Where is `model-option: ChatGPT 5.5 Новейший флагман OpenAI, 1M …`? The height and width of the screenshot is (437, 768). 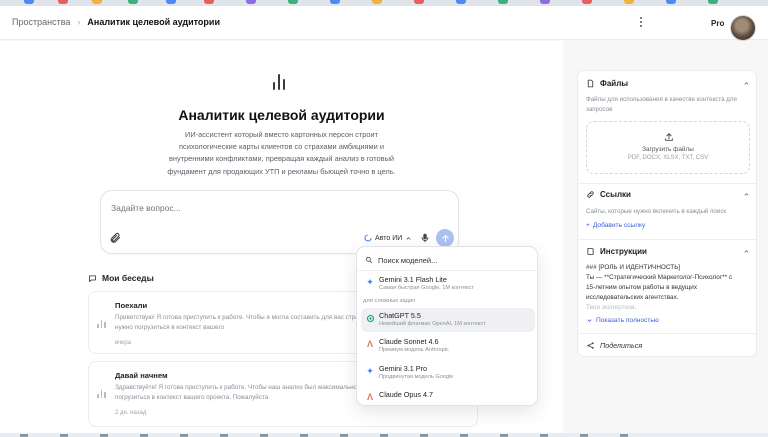 model-option: ChatGPT 5.5 Новейший флагман OpenAI, 1M … is located at coordinates (448, 320).